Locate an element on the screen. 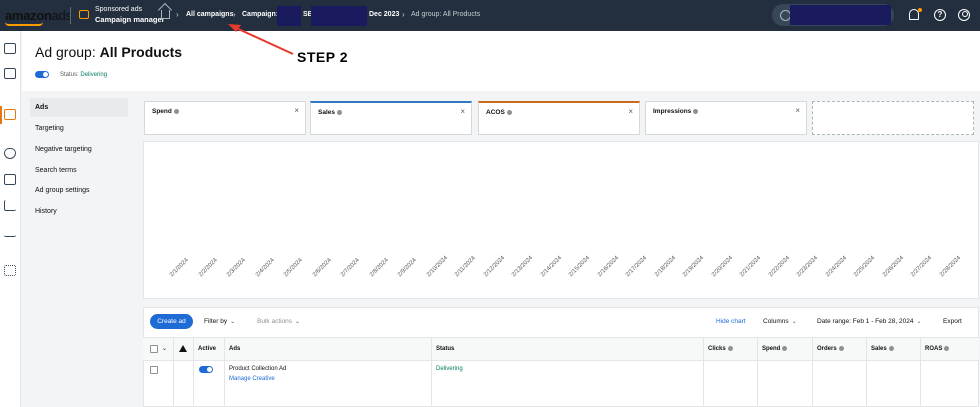 Image resolution: width=980 pixels, height=407 pixels. x-axis-tick-label: 2/13/2024 is located at coordinates (523, 267).